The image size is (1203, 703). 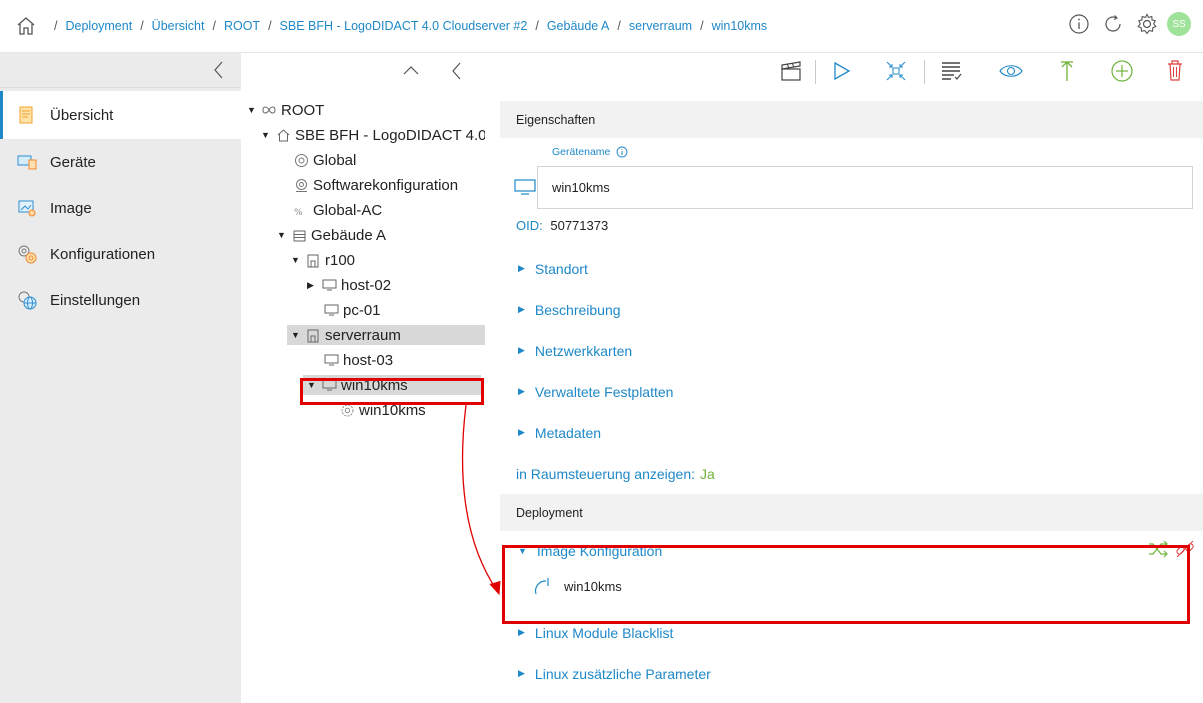 What do you see at coordinates (606, 473) in the screenshot?
I see `raumsteuerung-label: in Raumsteuerung anzeigen:` at bounding box center [606, 473].